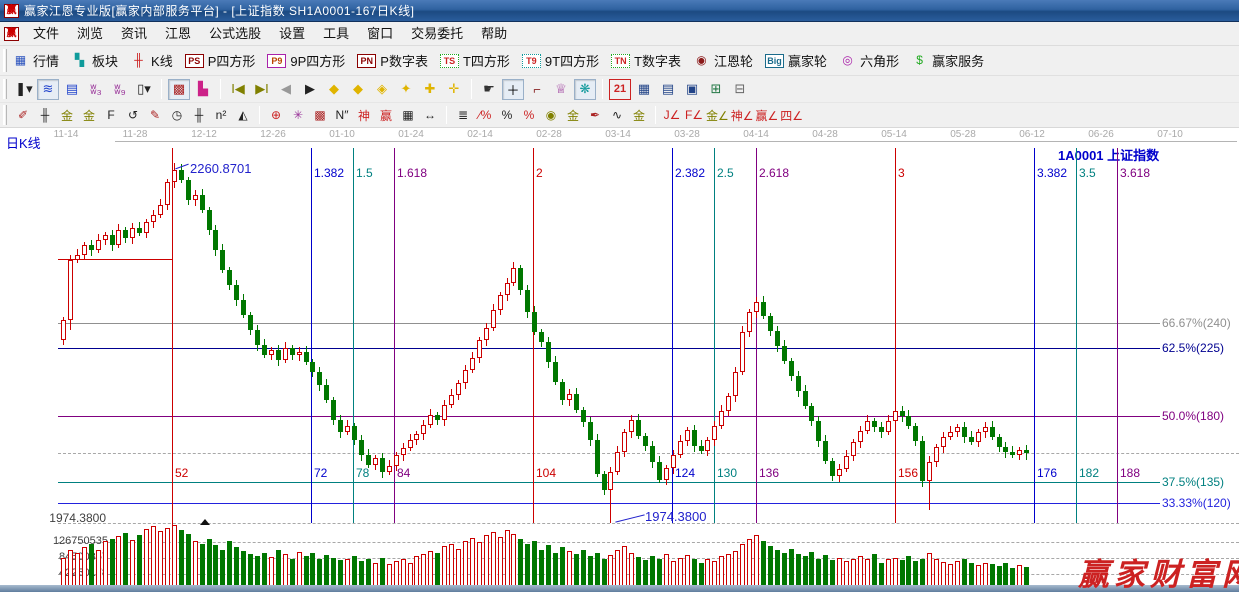  What do you see at coordinates (310, 89) in the screenshot?
I see `next-bar-button: ▶` at bounding box center [310, 89].